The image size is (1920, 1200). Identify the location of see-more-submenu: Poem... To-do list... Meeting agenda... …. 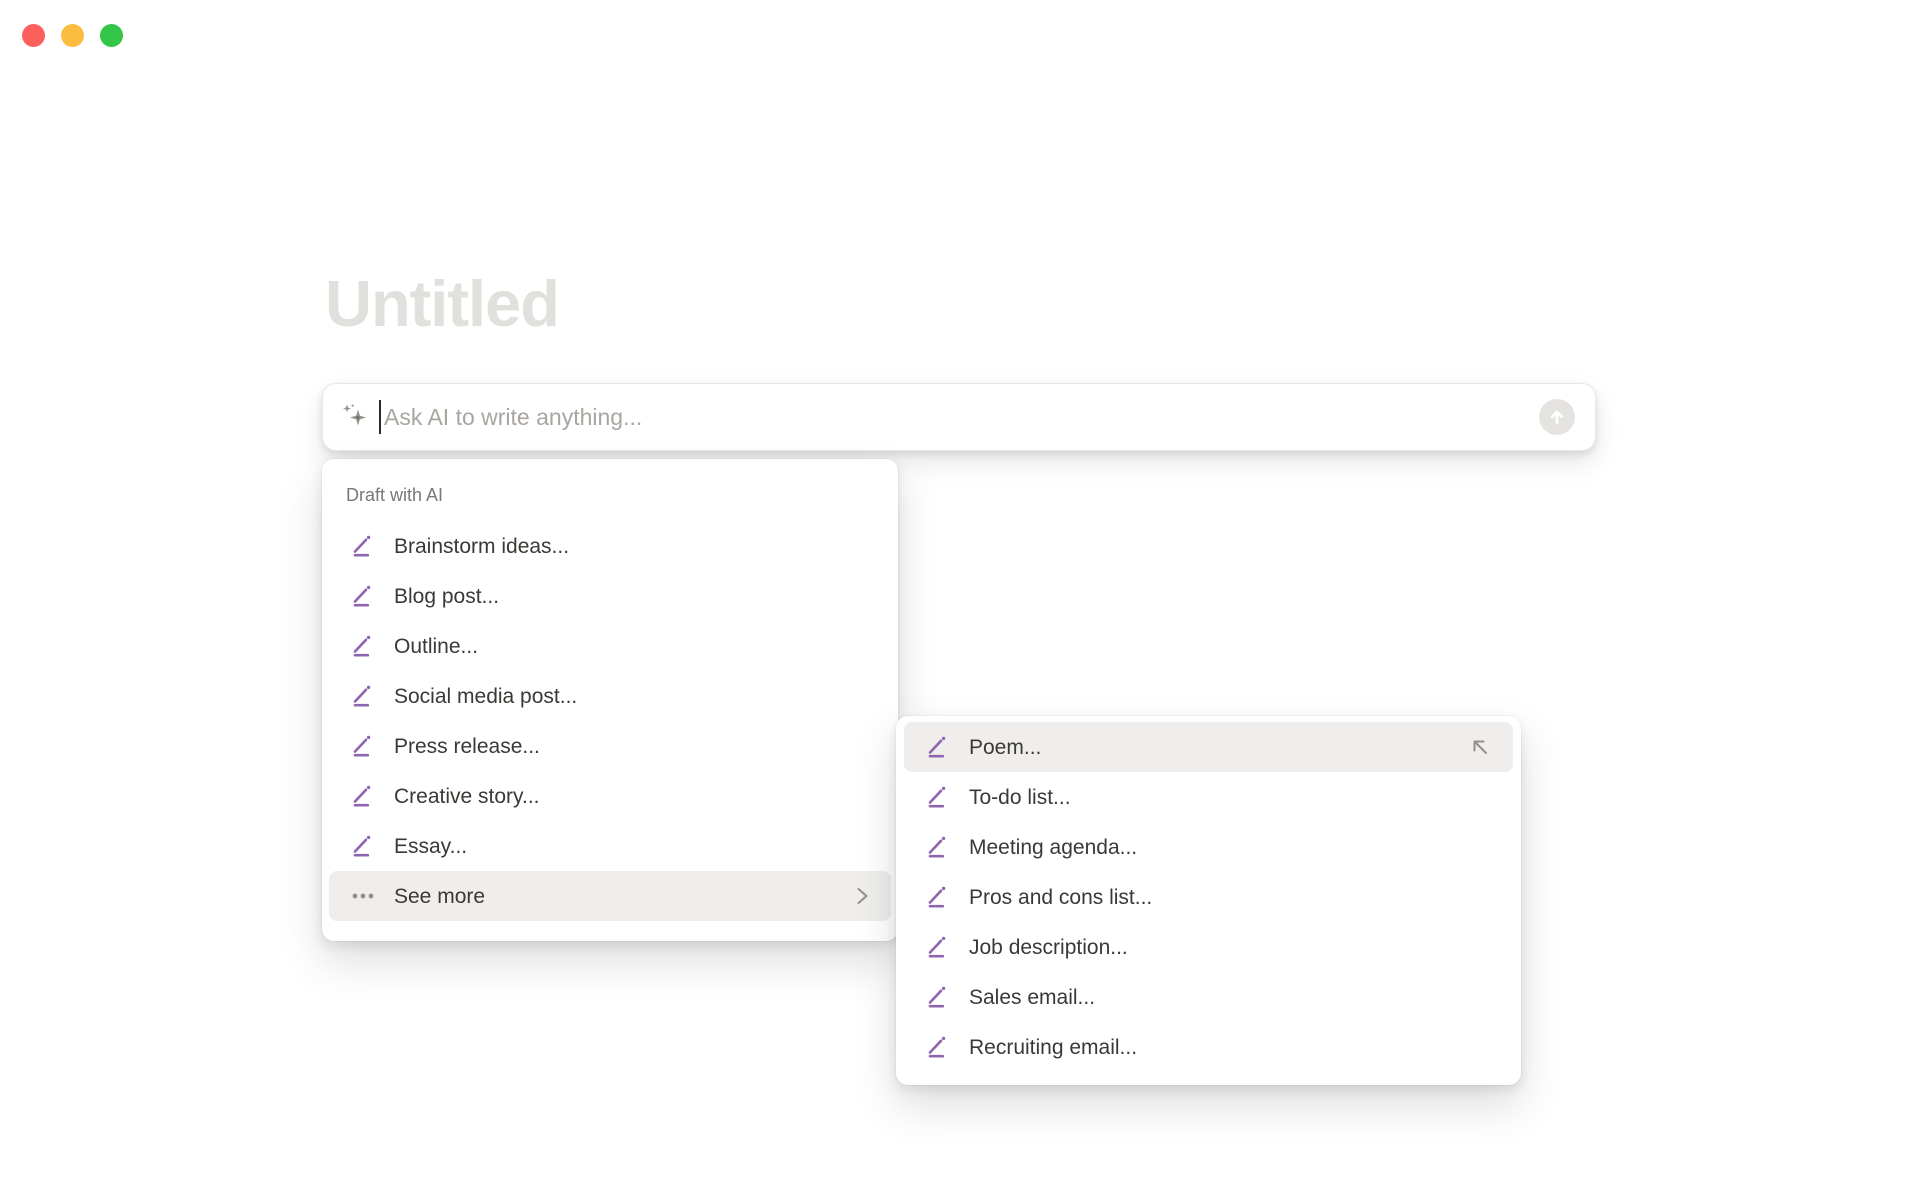
(1208, 900).